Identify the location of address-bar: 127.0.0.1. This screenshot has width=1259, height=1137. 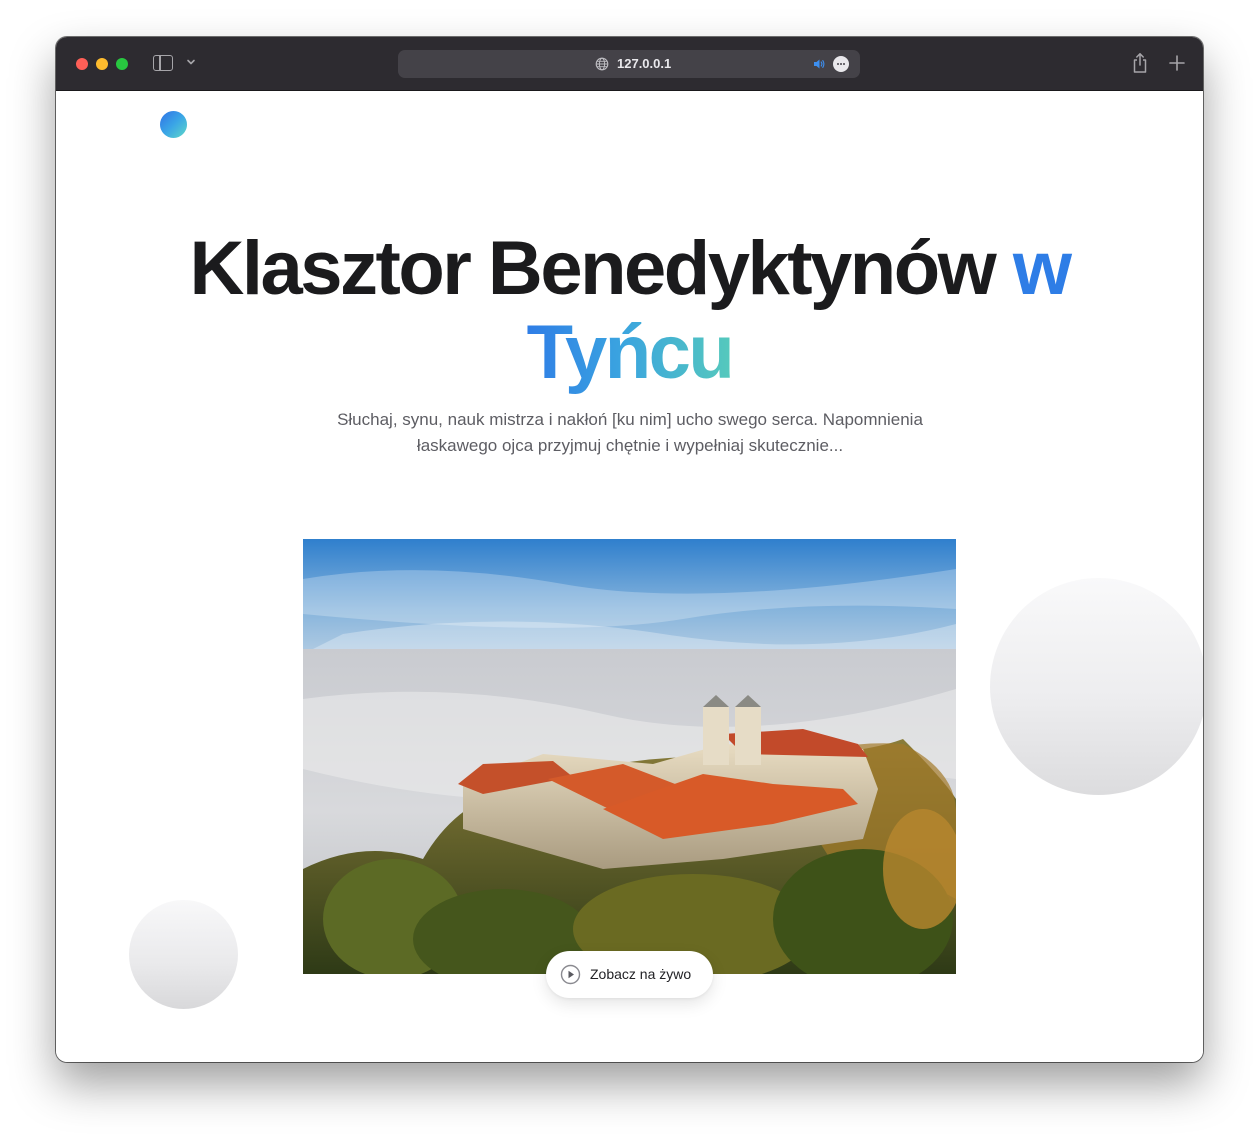
(629, 64).